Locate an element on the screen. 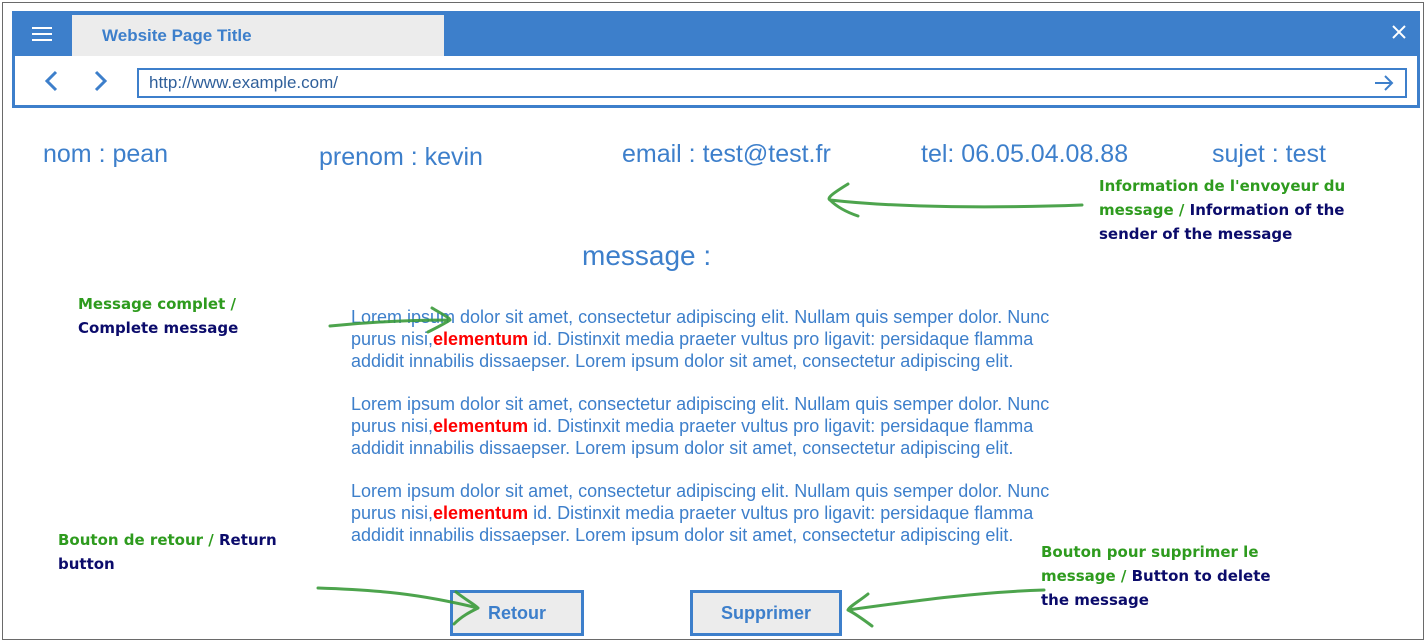 This screenshot has width=1426, height=644. sender-sujet: sujet : test is located at coordinates (1269, 154).